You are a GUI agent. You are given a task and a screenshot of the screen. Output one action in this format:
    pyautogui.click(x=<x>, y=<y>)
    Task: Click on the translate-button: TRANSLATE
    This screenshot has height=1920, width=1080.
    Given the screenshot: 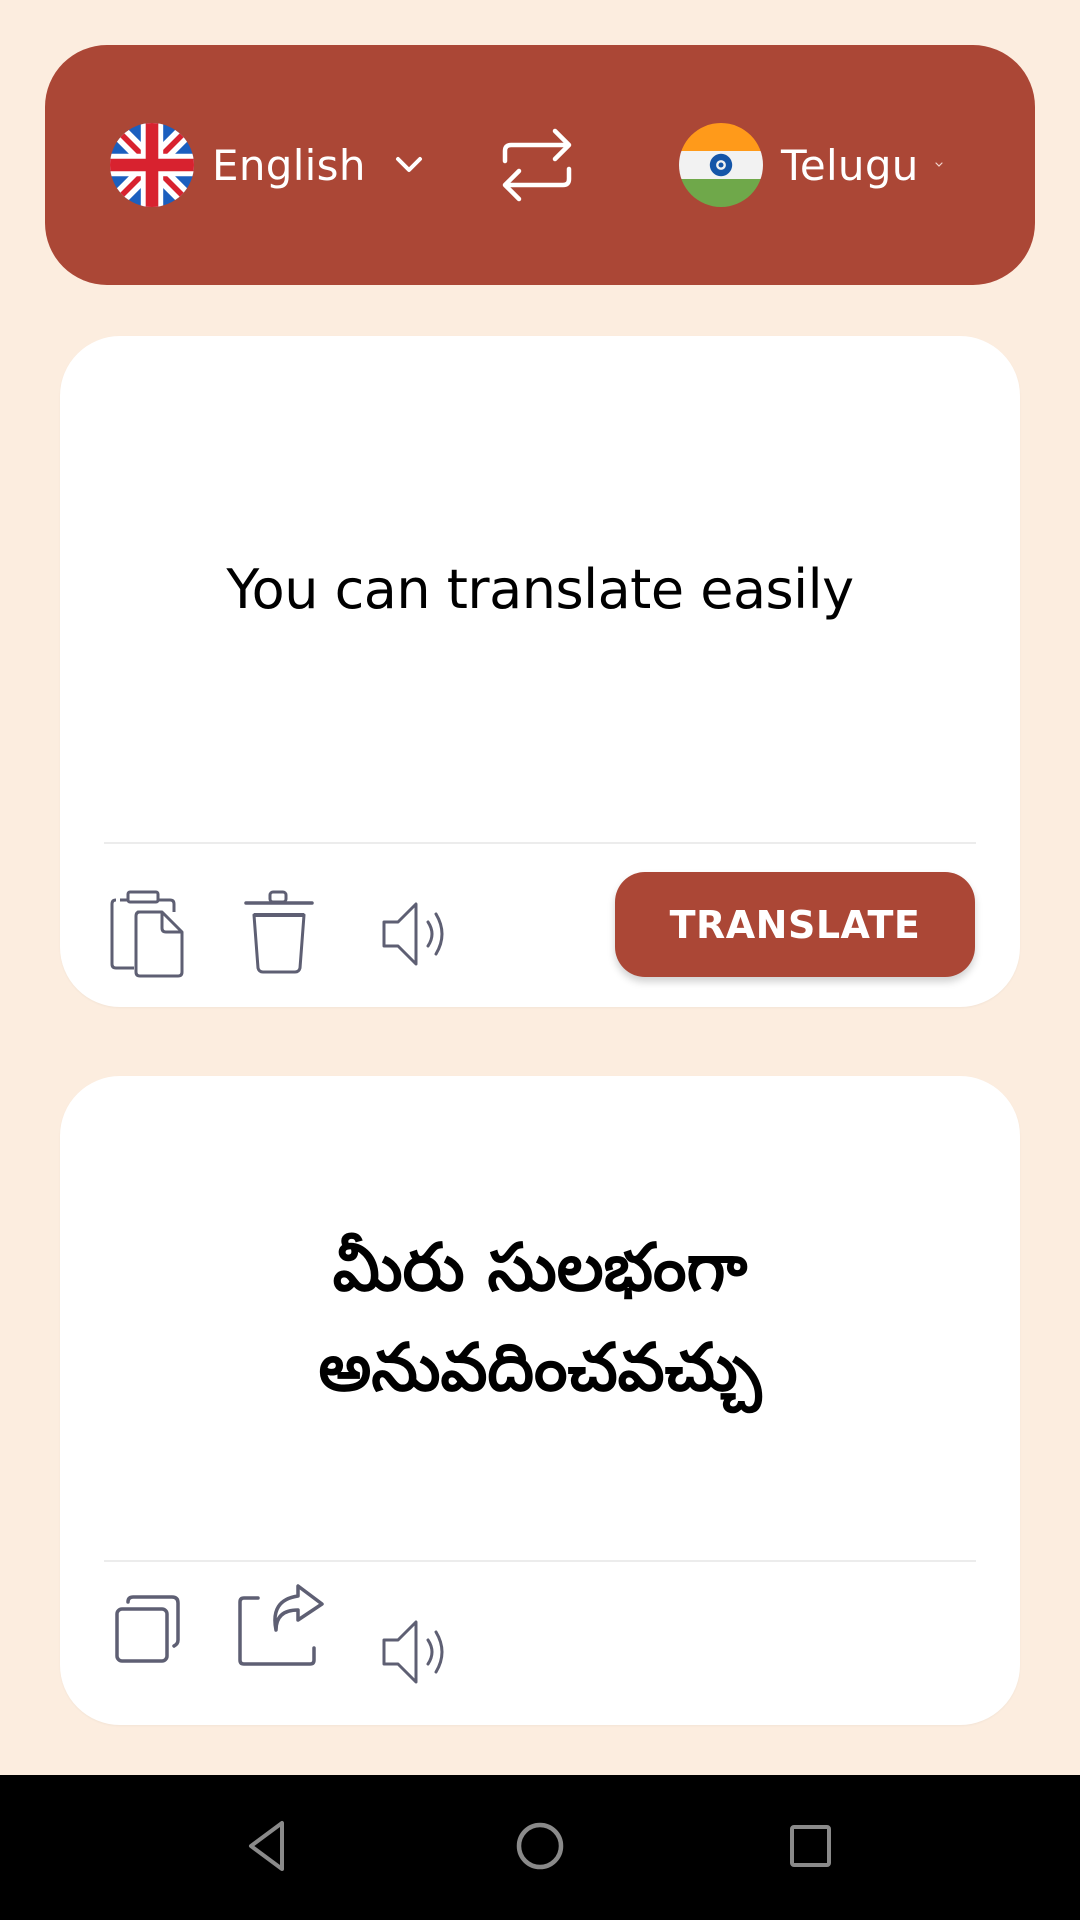 What is the action you would take?
    pyautogui.click(x=795, y=924)
    